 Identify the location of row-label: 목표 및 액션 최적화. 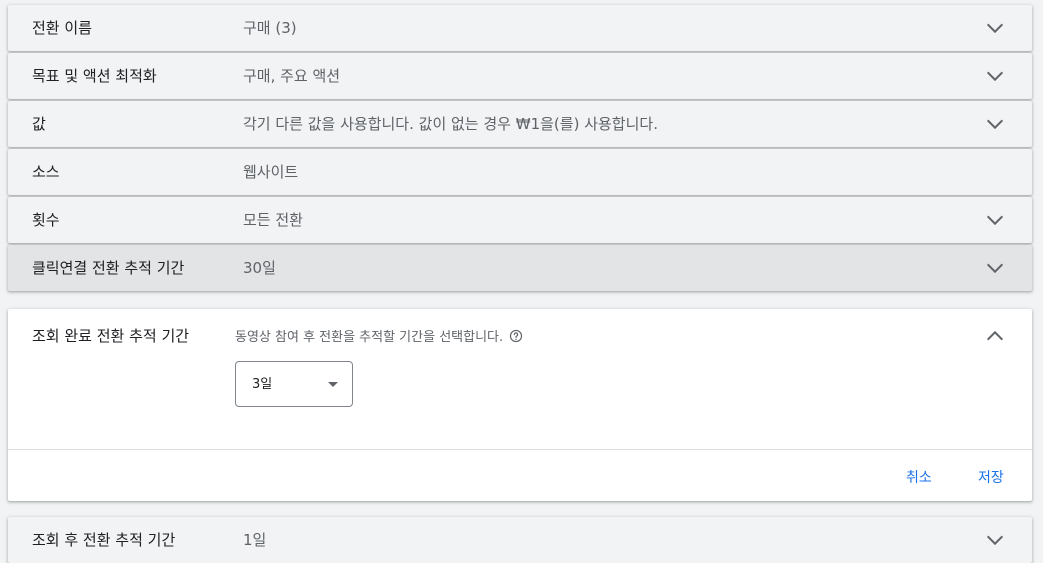
(94, 76).